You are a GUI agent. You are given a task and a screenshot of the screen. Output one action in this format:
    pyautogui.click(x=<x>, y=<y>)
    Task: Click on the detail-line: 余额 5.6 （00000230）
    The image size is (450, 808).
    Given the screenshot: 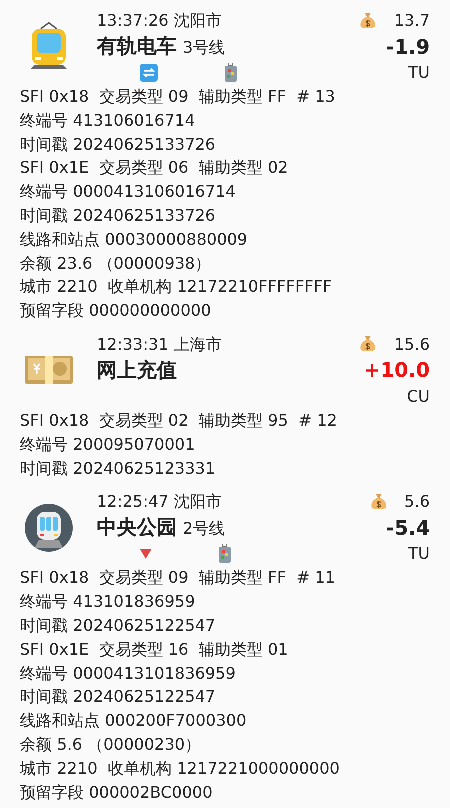 What is the action you would take?
    pyautogui.click(x=111, y=745)
    